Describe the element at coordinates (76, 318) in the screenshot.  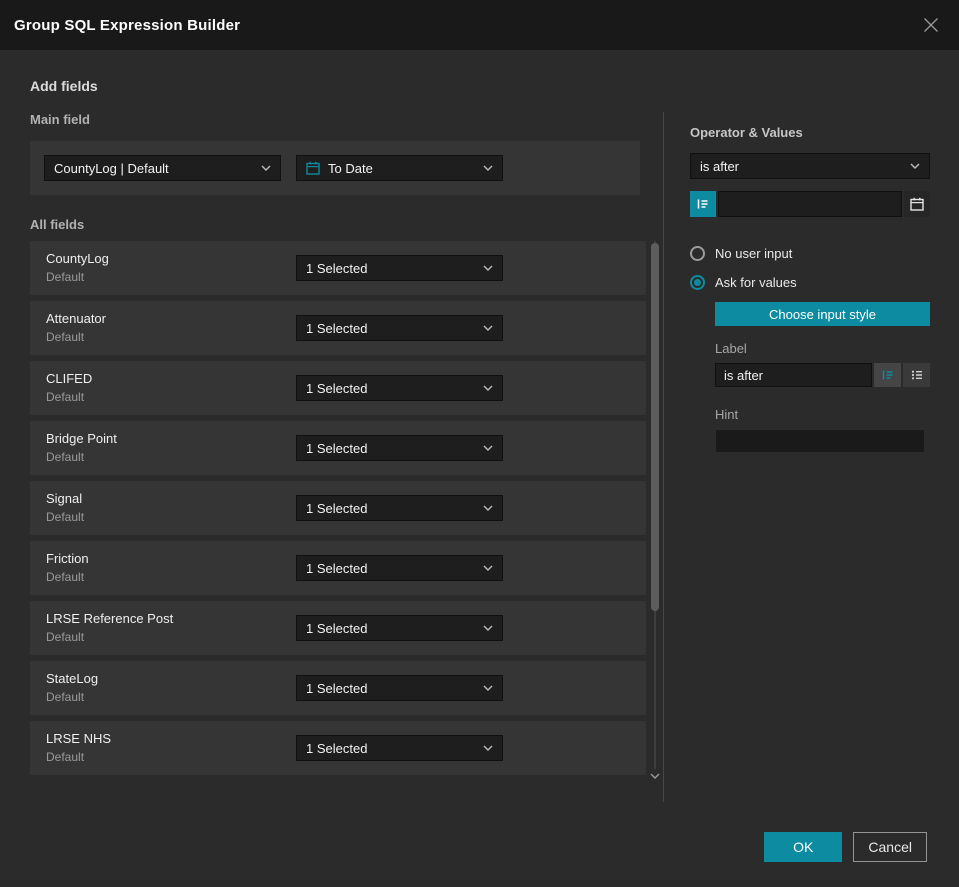
I see `field-name: Attenuator` at that location.